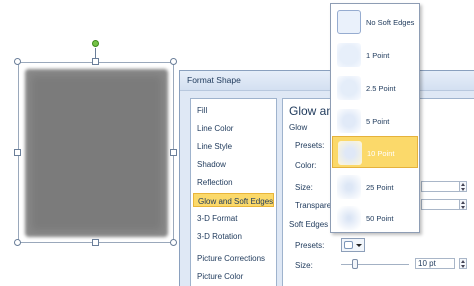  Describe the element at coordinates (233, 218) in the screenshot. I see `nav-item-3d-format: 3-D Format` at that location.